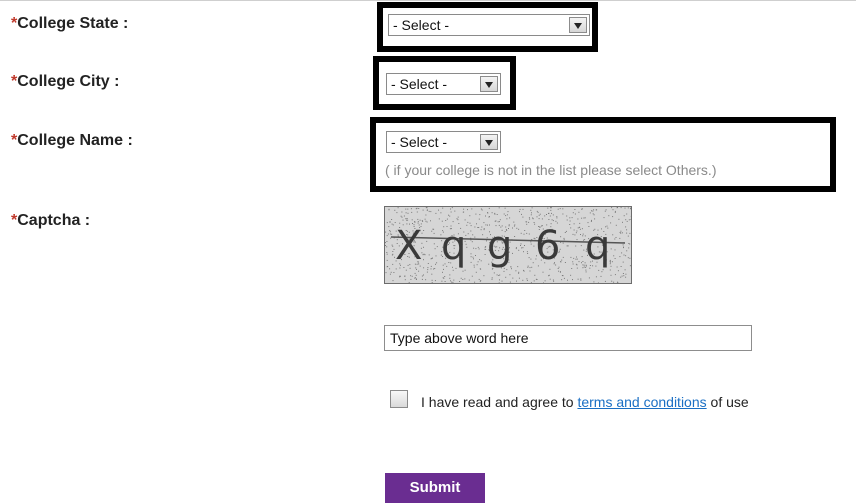 The width and height of the screenshot is (856, 503). I want to click on college-name-highlight, so click(603, 154).